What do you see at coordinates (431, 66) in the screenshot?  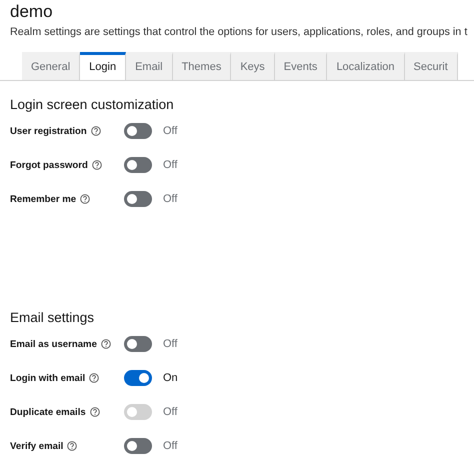 I see `tab: Securit` at bounding box center [431, 66].